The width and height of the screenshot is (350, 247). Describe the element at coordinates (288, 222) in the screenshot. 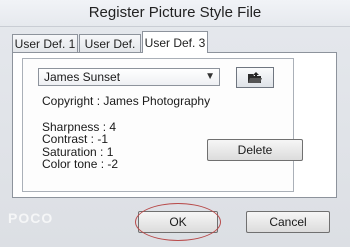

I see `cancel-button: Cancel` at that location.